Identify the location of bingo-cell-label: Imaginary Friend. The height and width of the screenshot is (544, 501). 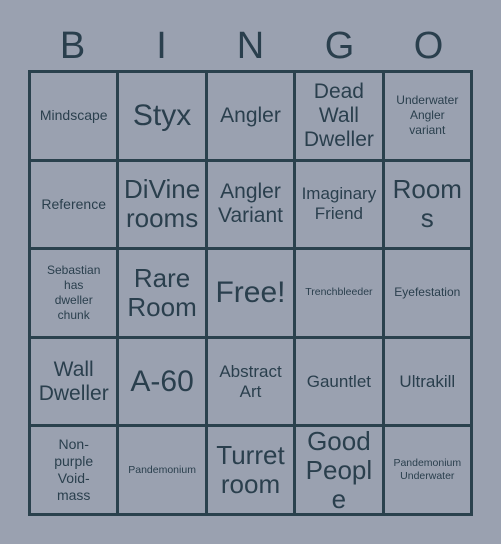
(339, 204).